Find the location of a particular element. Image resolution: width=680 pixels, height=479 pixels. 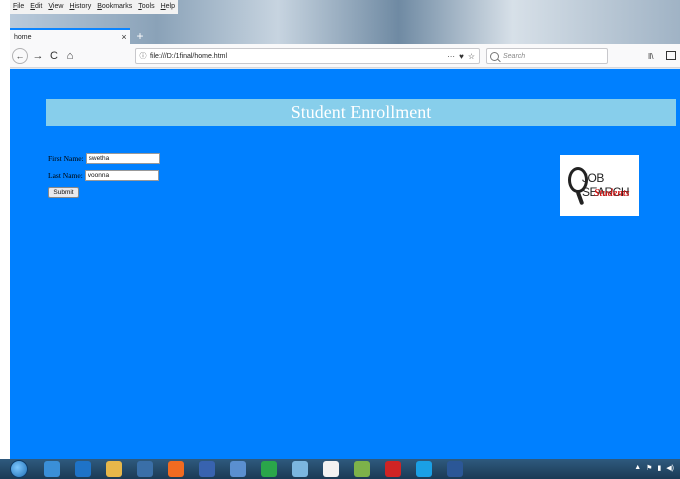

last-name-label: Last Name: is located at coordinates (65, 175).